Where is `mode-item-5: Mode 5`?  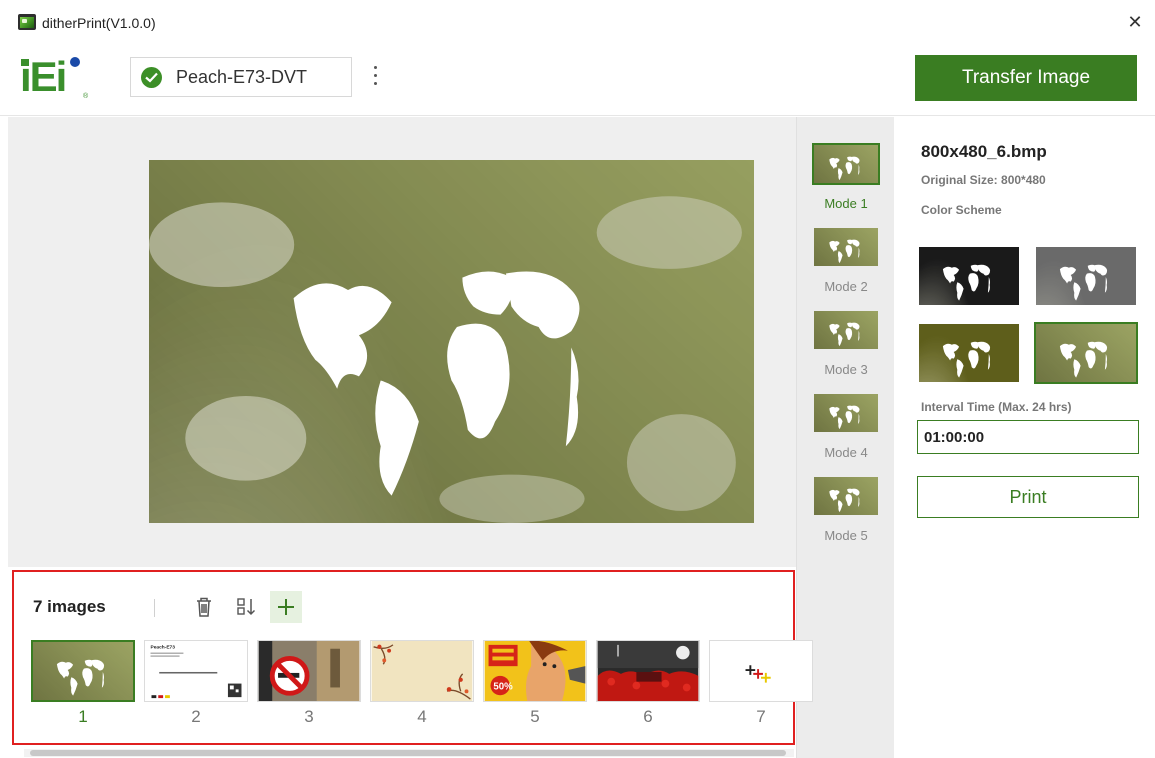
mode-item-5: Mode 5 is located at coordinates (846, 509).